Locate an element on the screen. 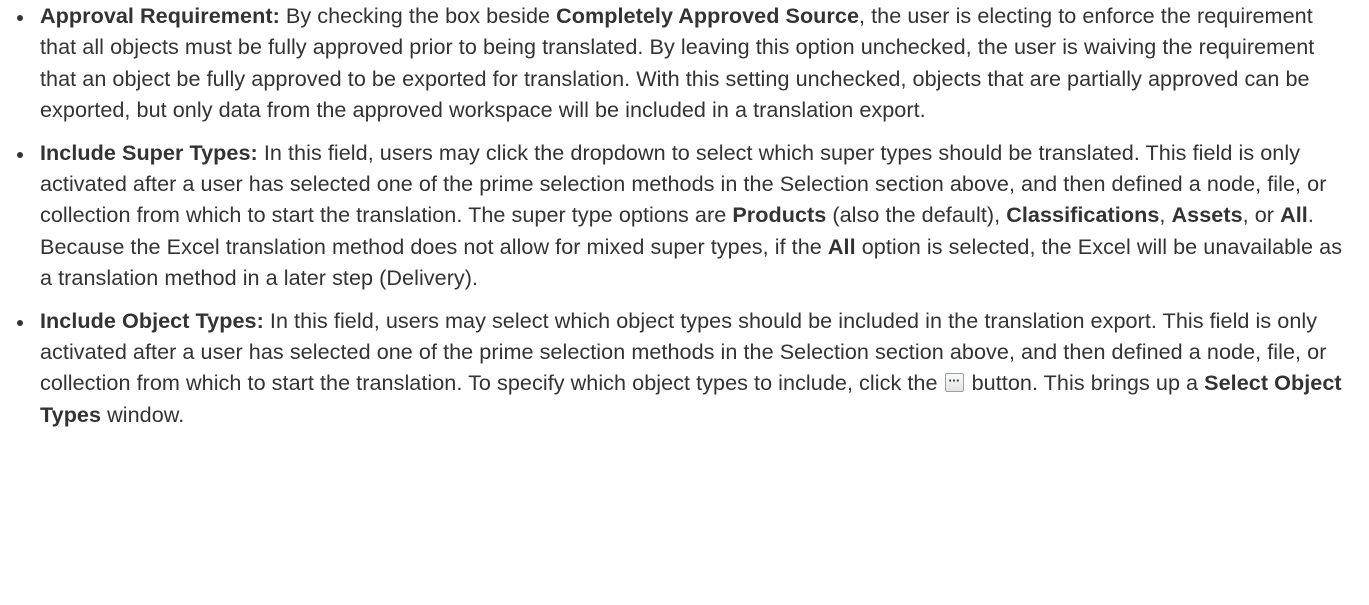  ellipsis-button: ··· is located at coordinates (954, 383).